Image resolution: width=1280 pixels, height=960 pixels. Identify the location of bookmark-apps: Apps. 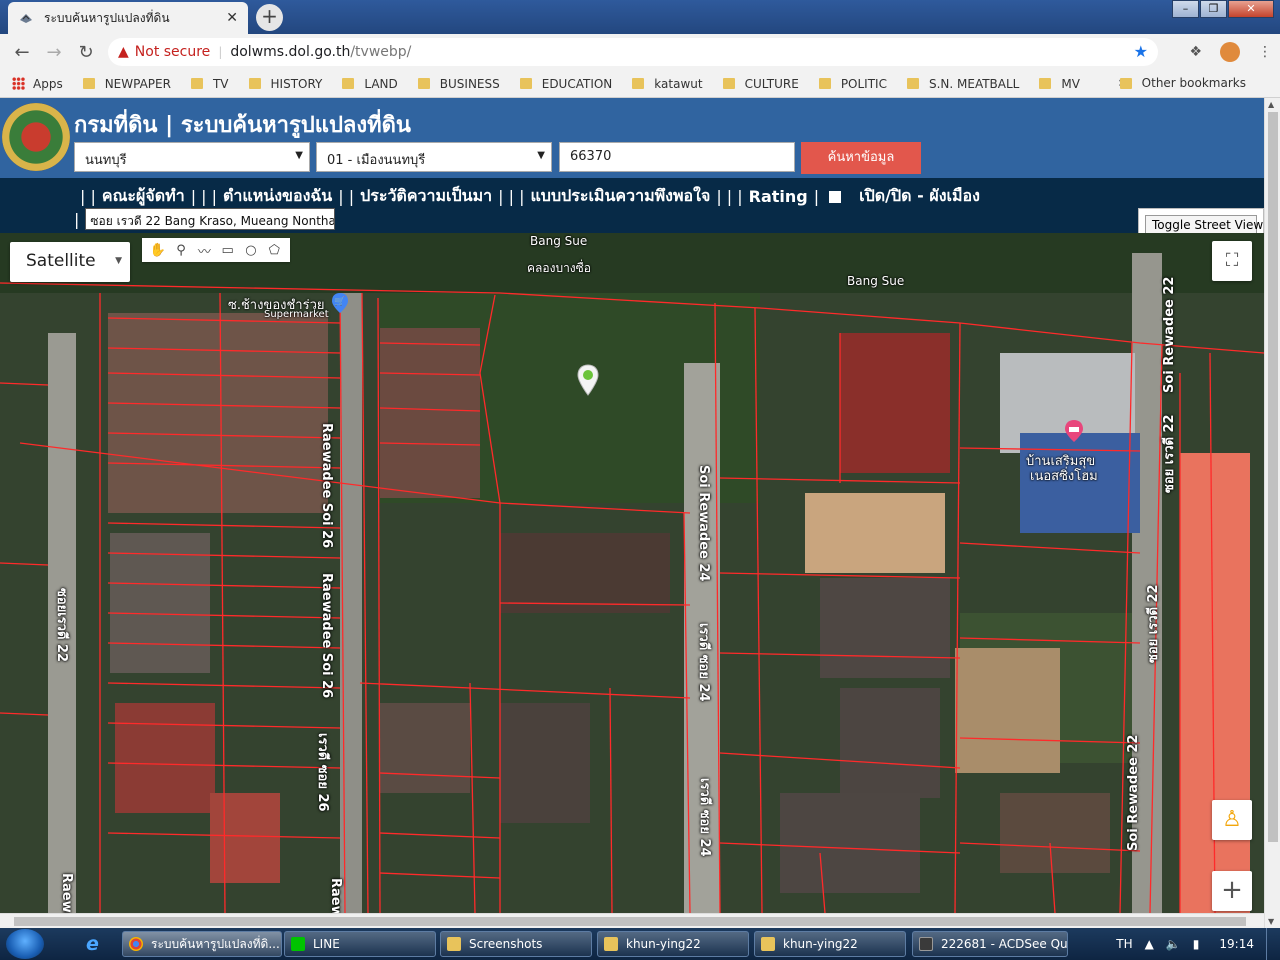
(37, 84).